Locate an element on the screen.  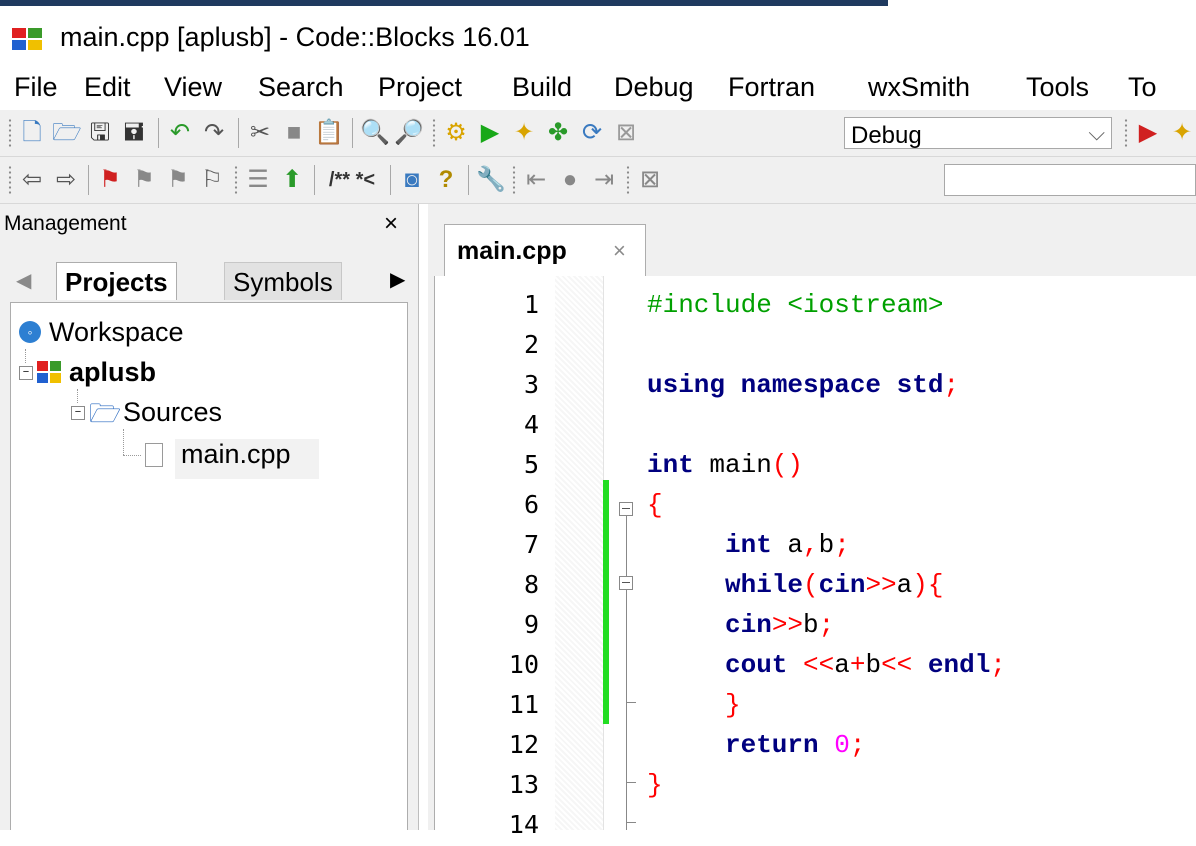
tree-node-main-cpp: main.cpp is located at coordinates (205, 456).